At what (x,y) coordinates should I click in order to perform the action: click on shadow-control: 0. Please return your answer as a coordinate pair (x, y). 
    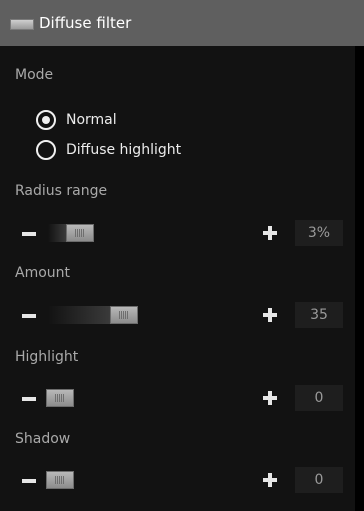
    Looking at the image, I should click on (177, 480).